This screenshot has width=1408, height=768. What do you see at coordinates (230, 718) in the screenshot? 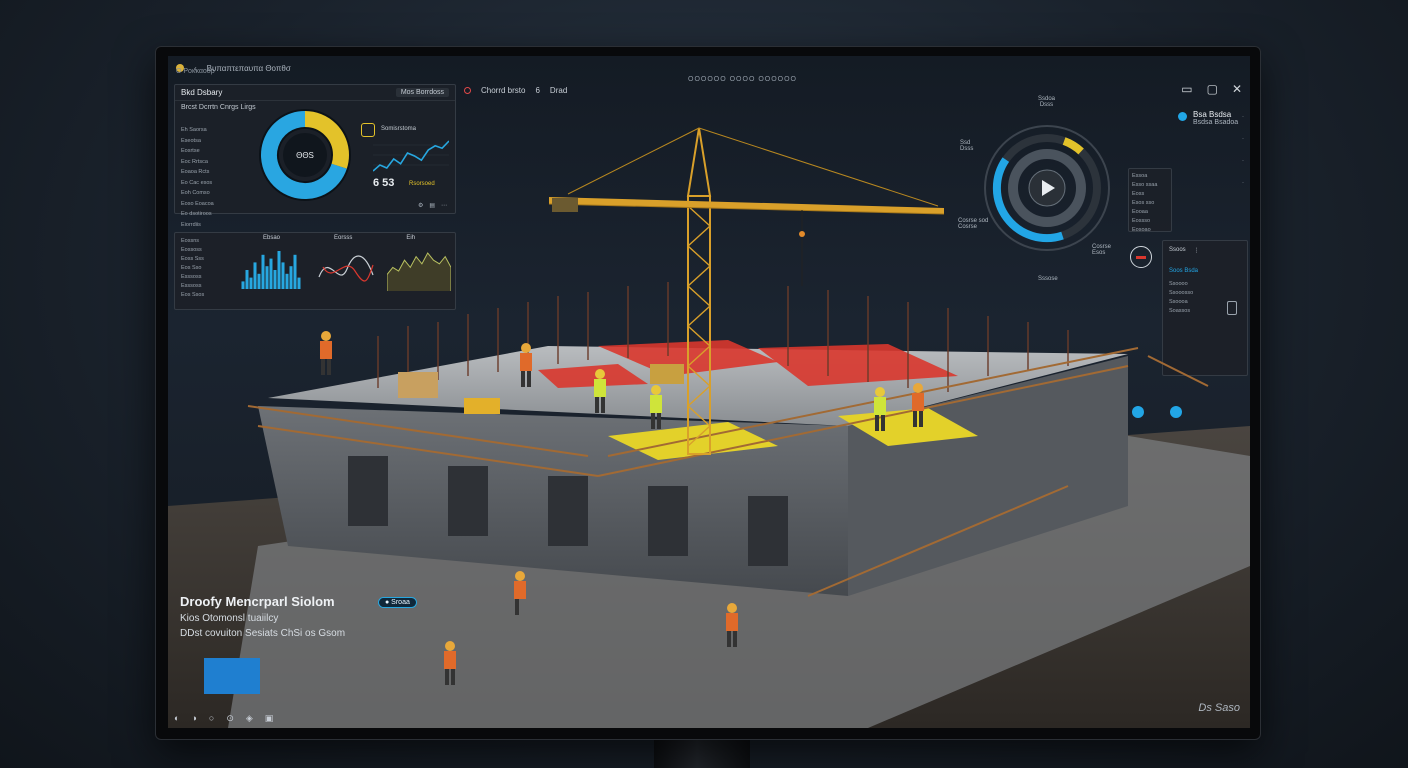
I see `bottom-tool-4-icon: ⊙` at bounding box center [230, 718].